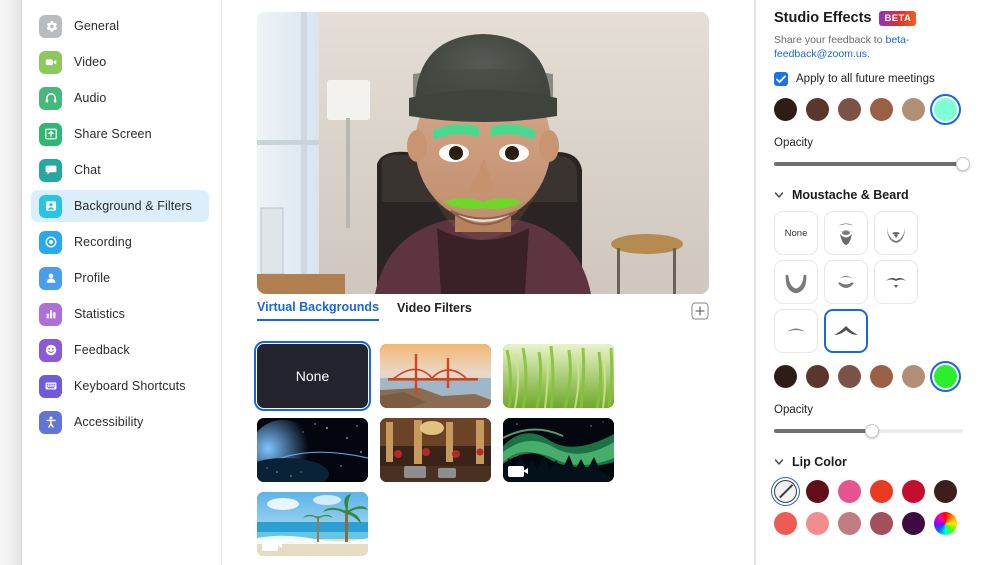  What do you see at coordinates (817, 523) in the screenshot?
I see `lip-color-swatch-salmon` at bounding box center [817, 523].